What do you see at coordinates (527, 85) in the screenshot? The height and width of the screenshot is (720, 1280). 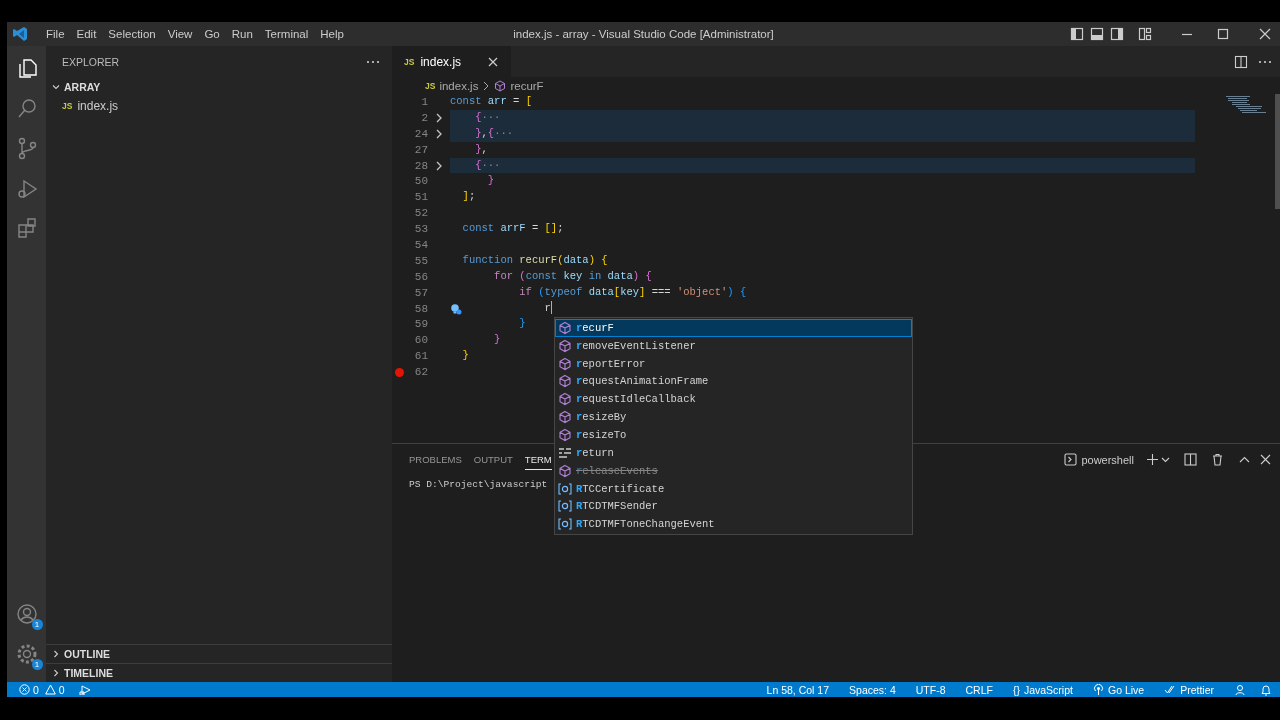 I see `breadcrumb-item: recurF` at bounding box center [527, 85].